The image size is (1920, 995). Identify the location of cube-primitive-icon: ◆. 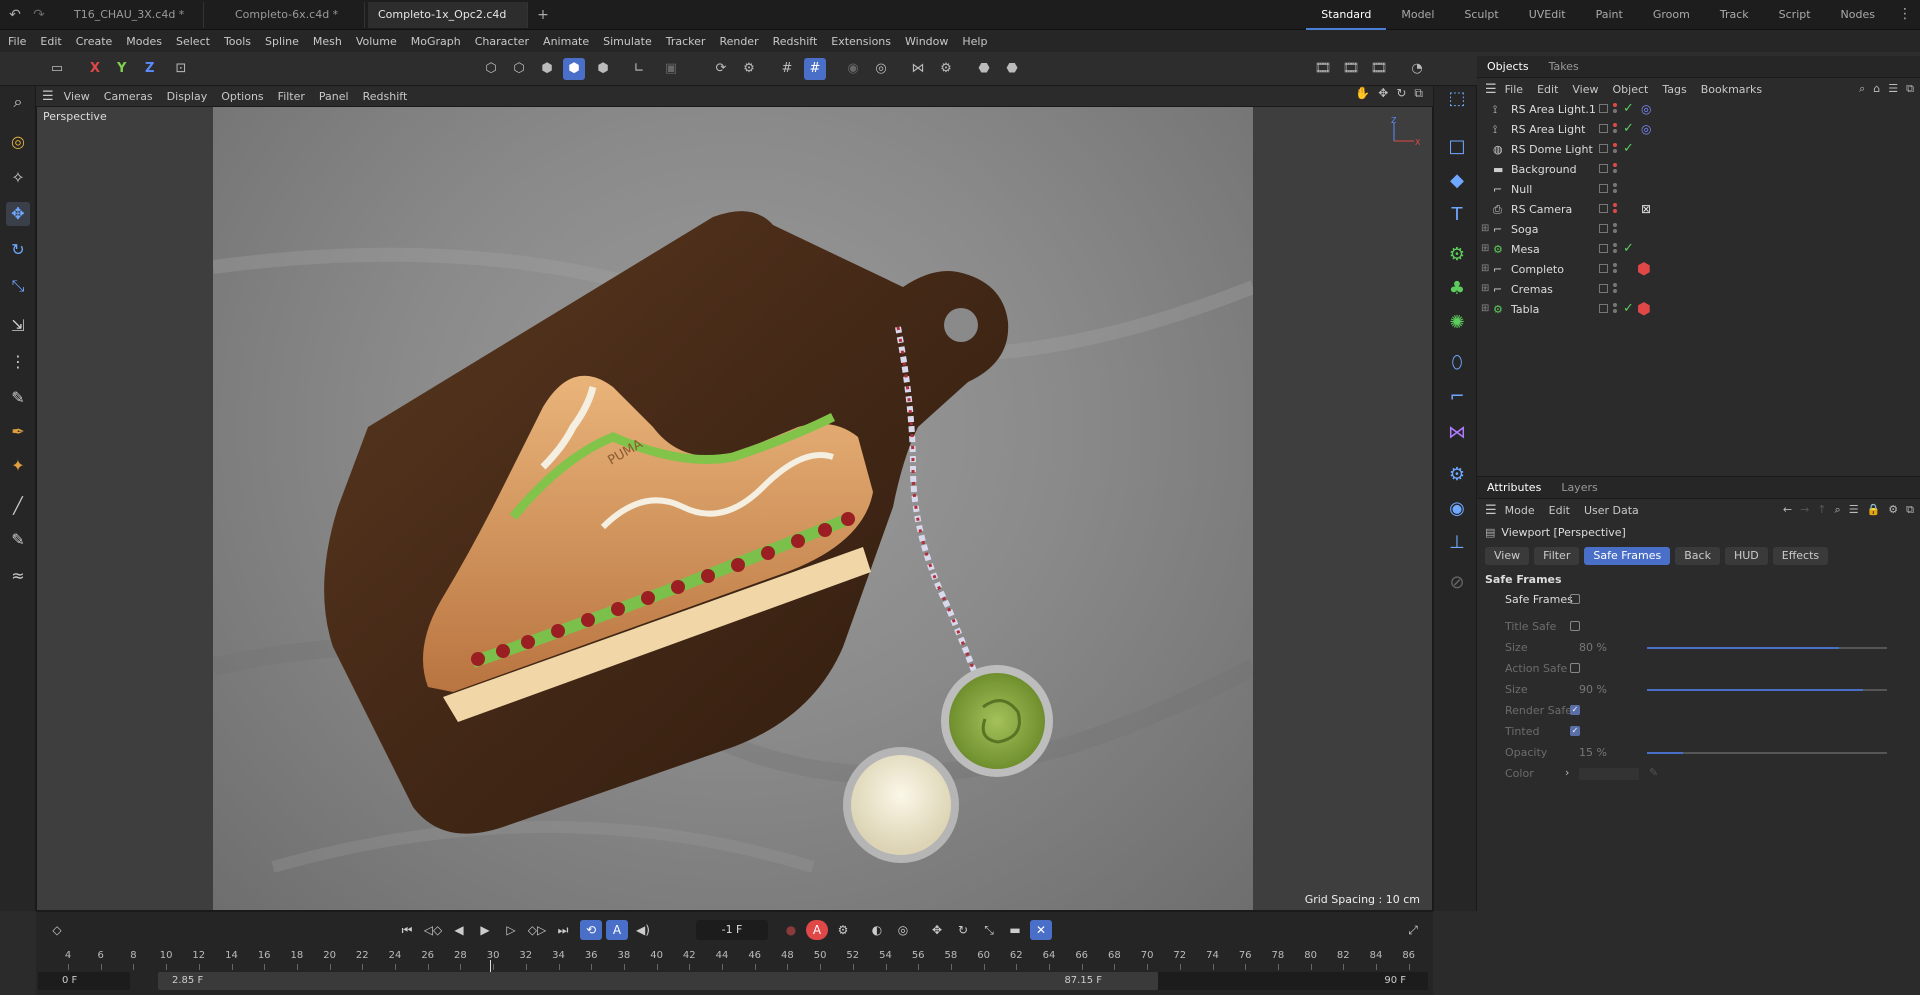
(1457, 181).